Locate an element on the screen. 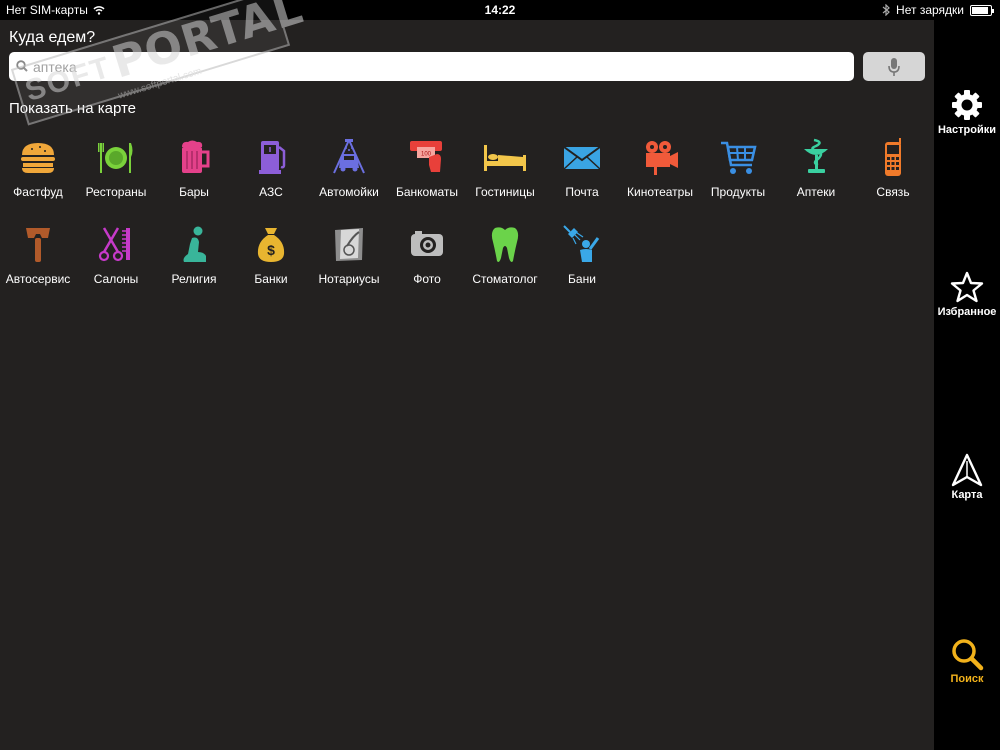 This screenshot has height=750, width=1000. category-label: Бани is located at coordinates (582, 279).